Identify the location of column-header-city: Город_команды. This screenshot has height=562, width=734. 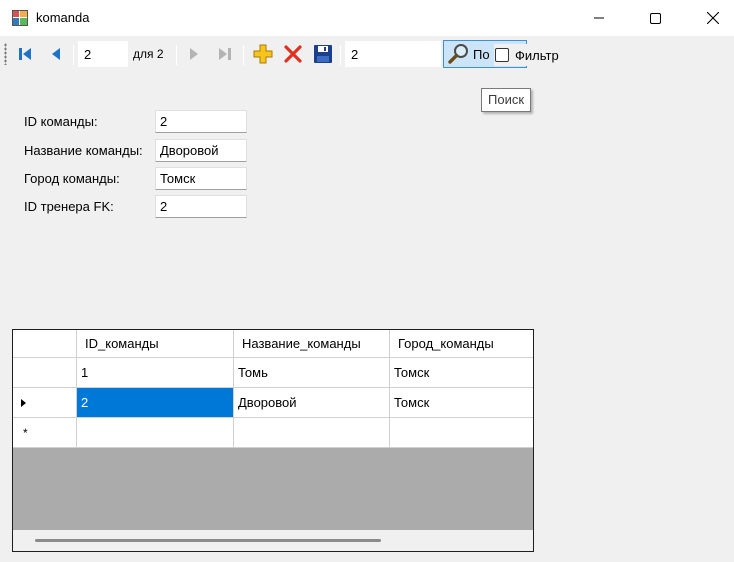
(461, 344).